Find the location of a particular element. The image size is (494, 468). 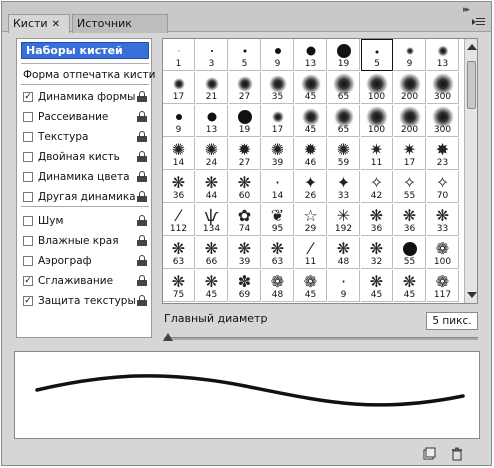

brush-preset: ✹ 27 is located at coordinates (245, 154).